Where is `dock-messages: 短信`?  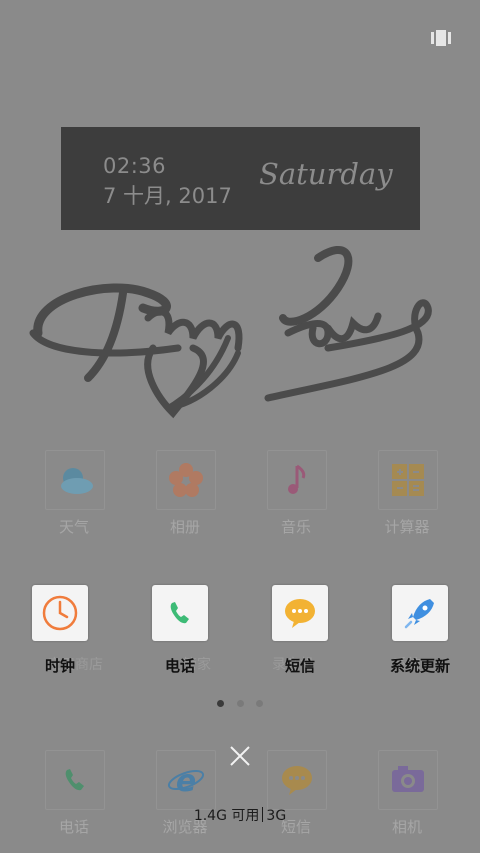 dock-messages: 短信 is located at coordinates (296, 795).